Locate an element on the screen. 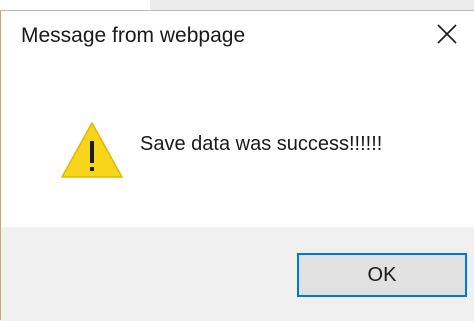  close-button is located at coordinates (447, 34).